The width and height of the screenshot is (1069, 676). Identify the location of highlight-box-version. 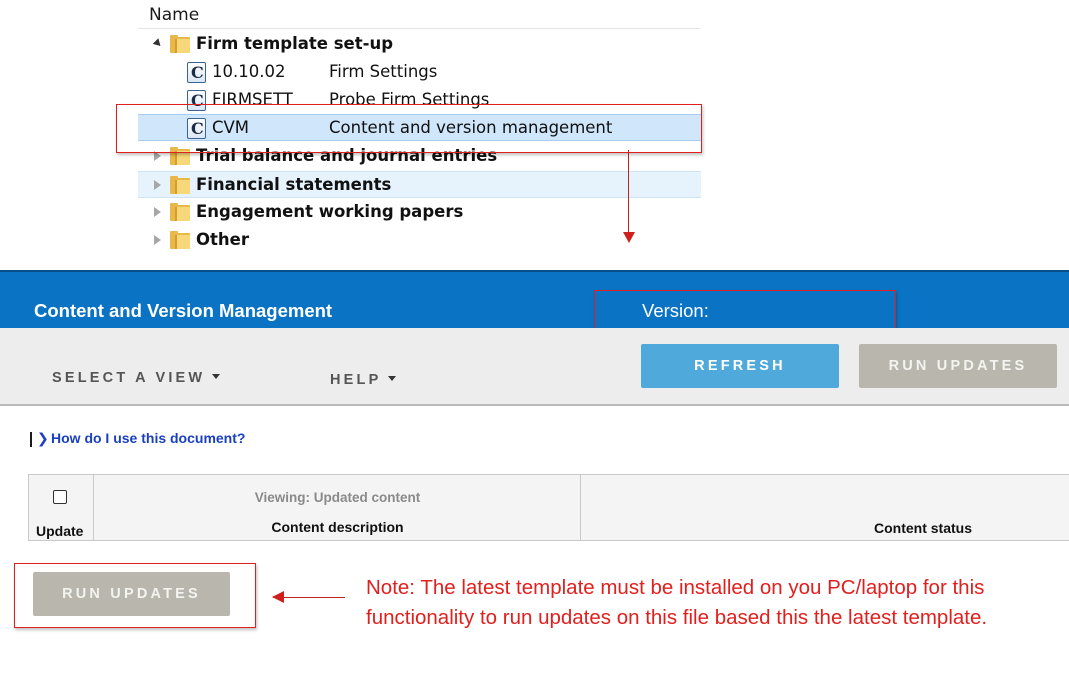
(745, 310).